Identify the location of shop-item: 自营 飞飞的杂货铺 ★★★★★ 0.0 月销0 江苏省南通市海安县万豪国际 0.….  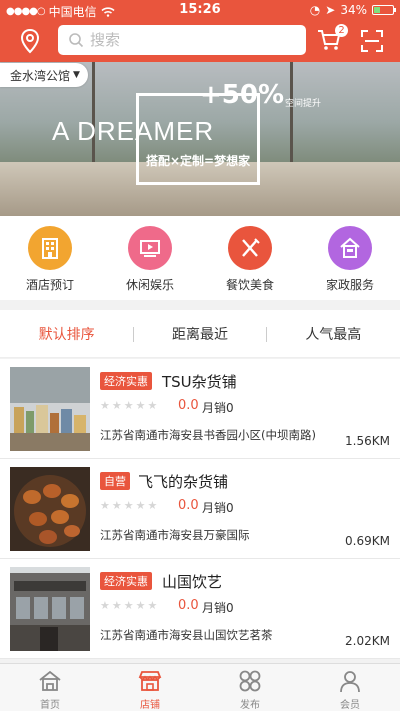
(200, 509).